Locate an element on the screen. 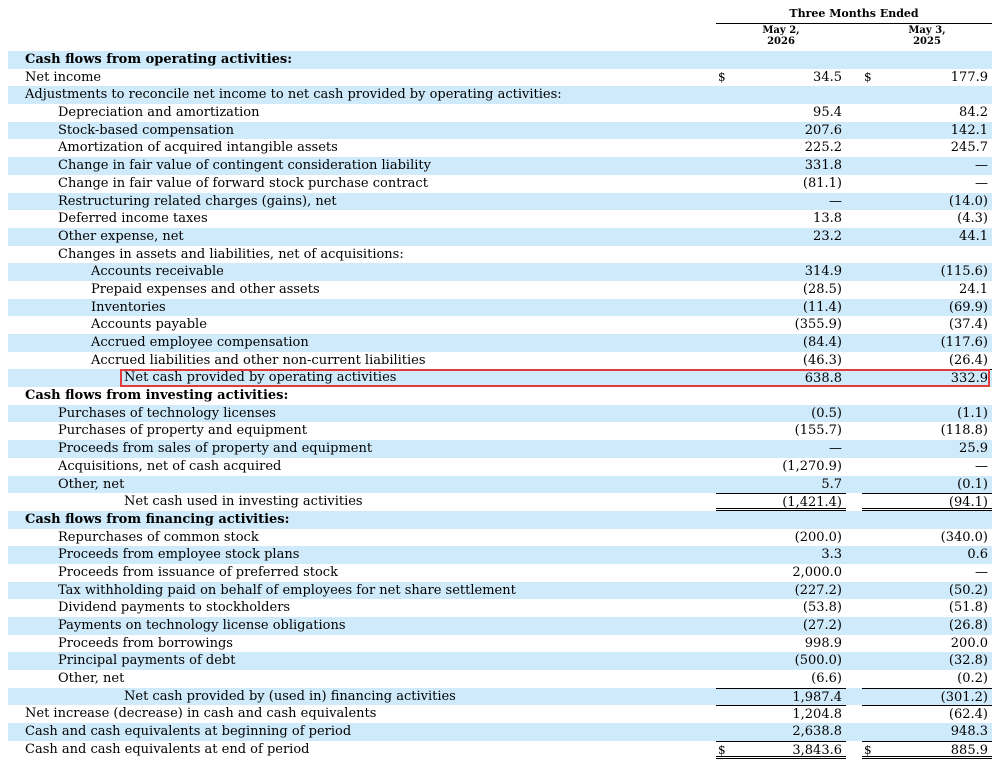 Image resolution: width=1000 pixels, height=777 pixels. row-label: Proceeds from employee stock plans is located at coordinates (179, 555).